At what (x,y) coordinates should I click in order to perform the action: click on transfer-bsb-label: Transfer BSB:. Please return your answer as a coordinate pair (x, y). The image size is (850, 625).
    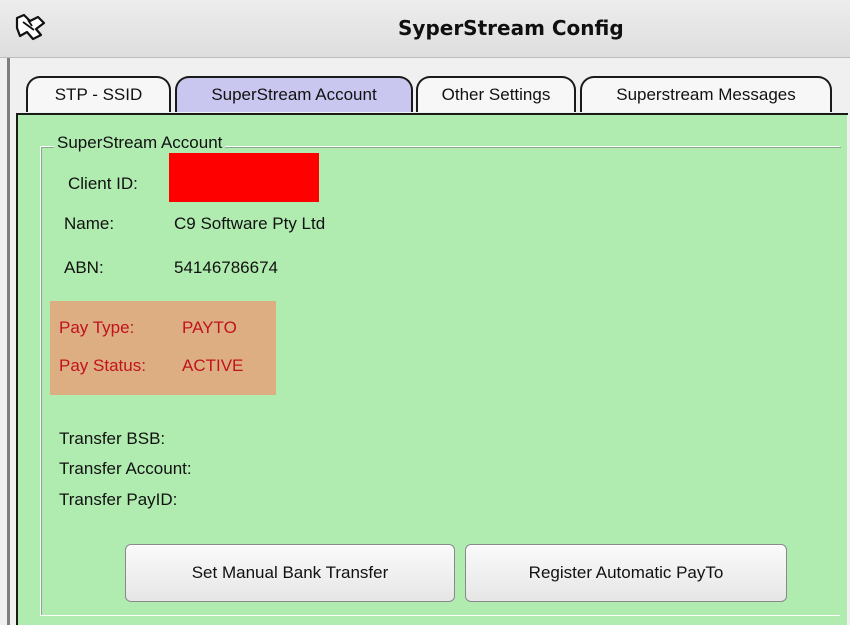
    Looking at the image, I should click on (112, 438).